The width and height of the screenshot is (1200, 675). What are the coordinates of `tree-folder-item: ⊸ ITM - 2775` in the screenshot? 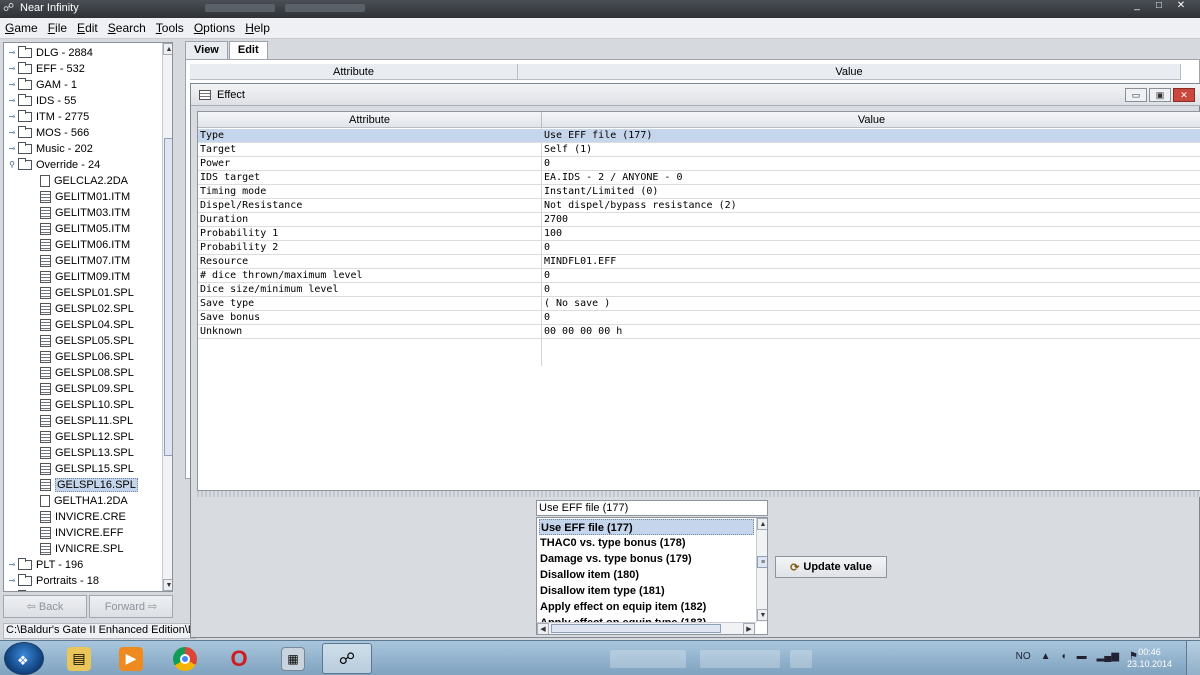 It's located at (47, 116).